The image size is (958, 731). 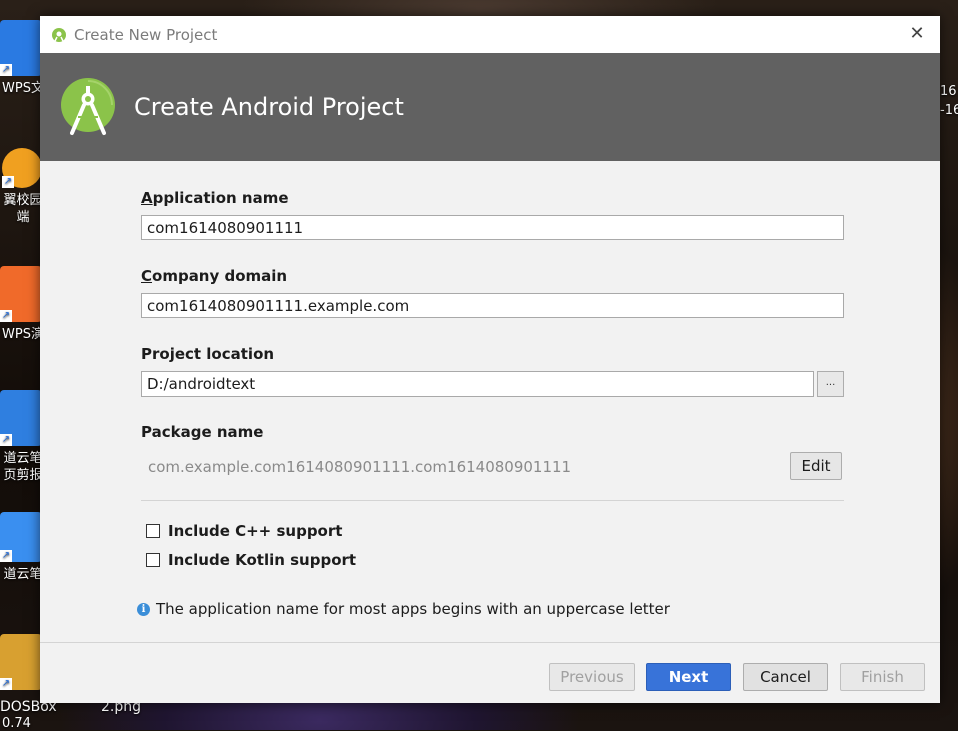 What do you see at coordinates (208, 354) in the screenshot?
I see `project-location-label: Project location` at bounding box center [208, 354].